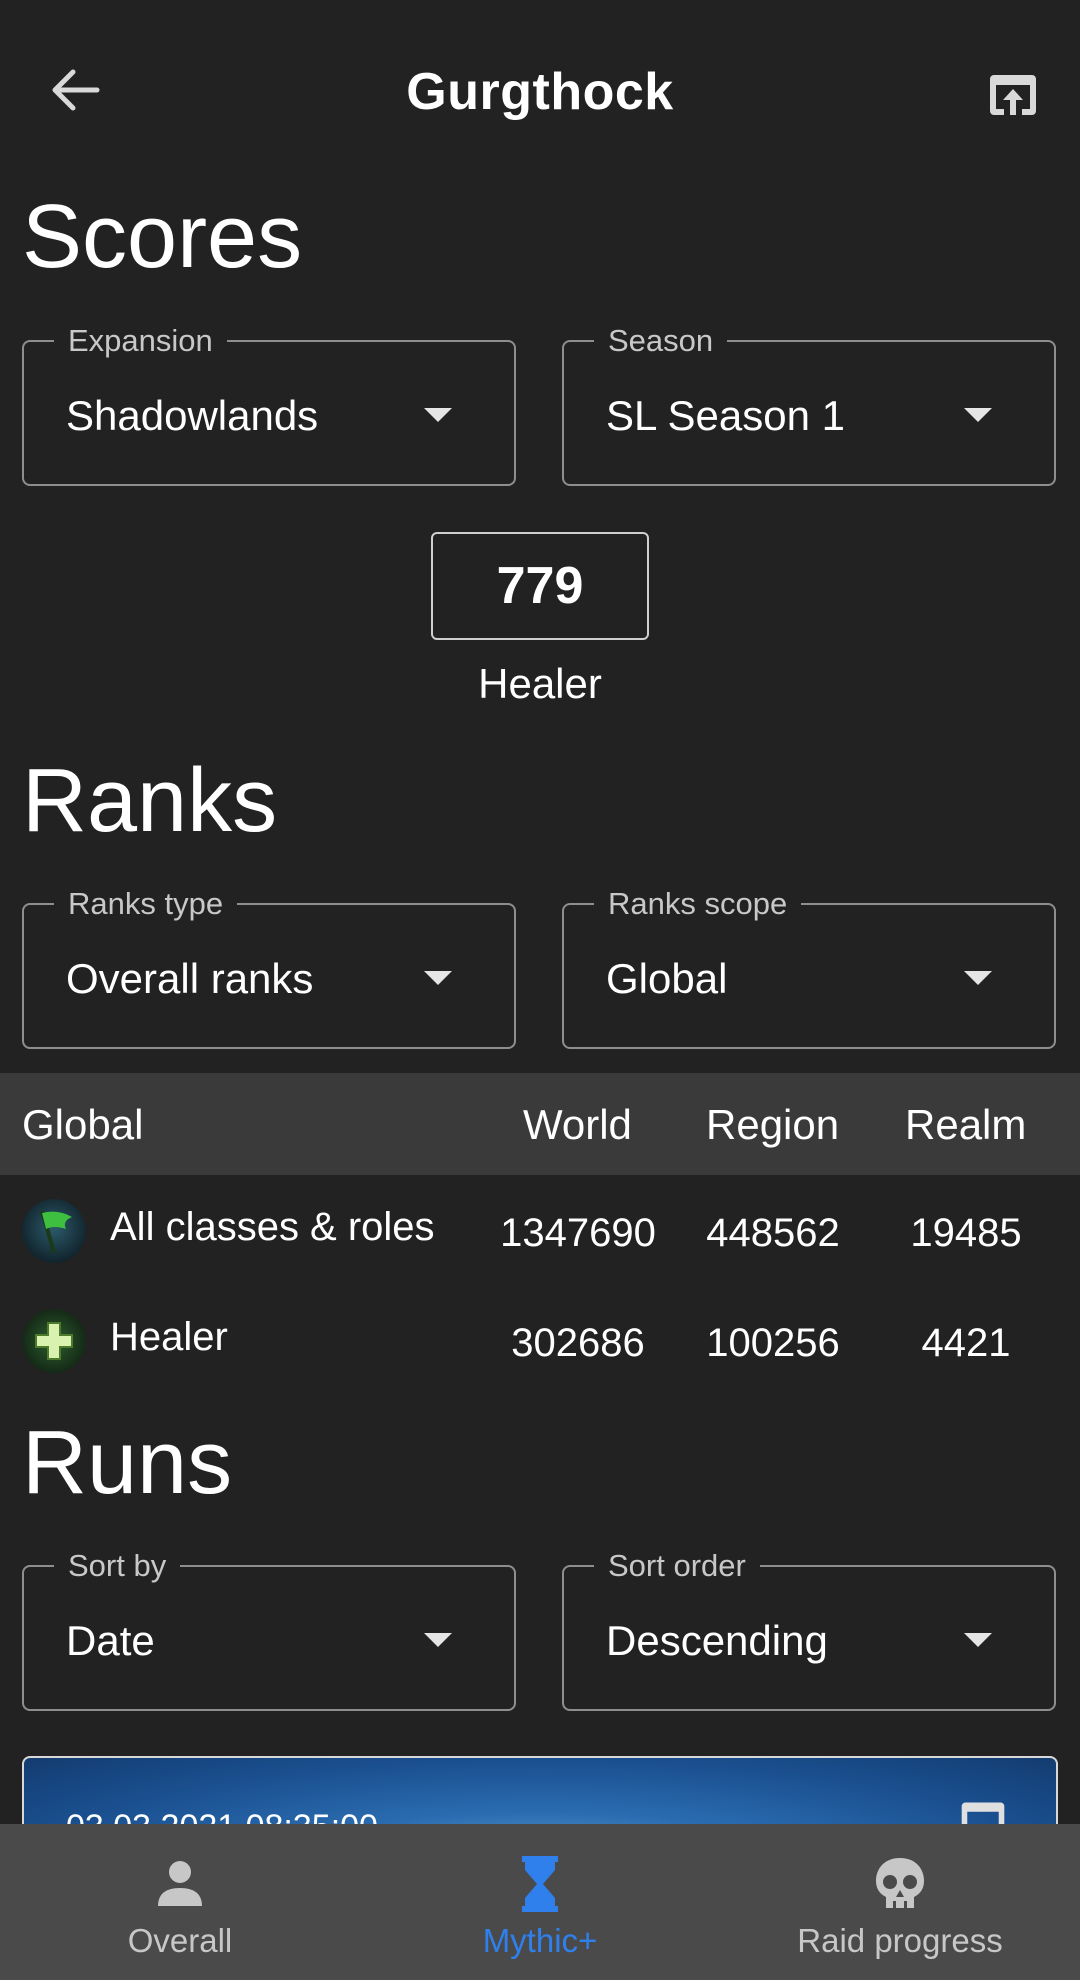 This screenshot has height=1980, width=1080. I want to click on sort-by-value: Date, so click(110, 1640).